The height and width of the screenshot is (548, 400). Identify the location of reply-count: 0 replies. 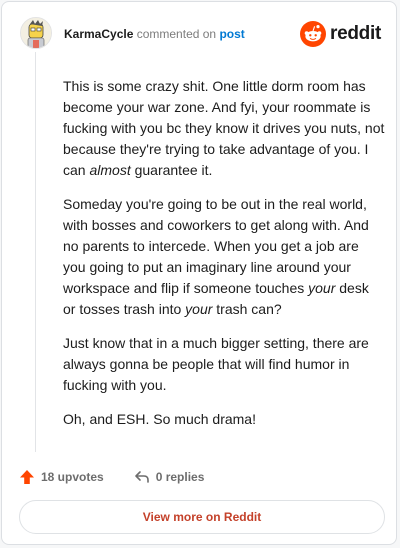
(180, 477).